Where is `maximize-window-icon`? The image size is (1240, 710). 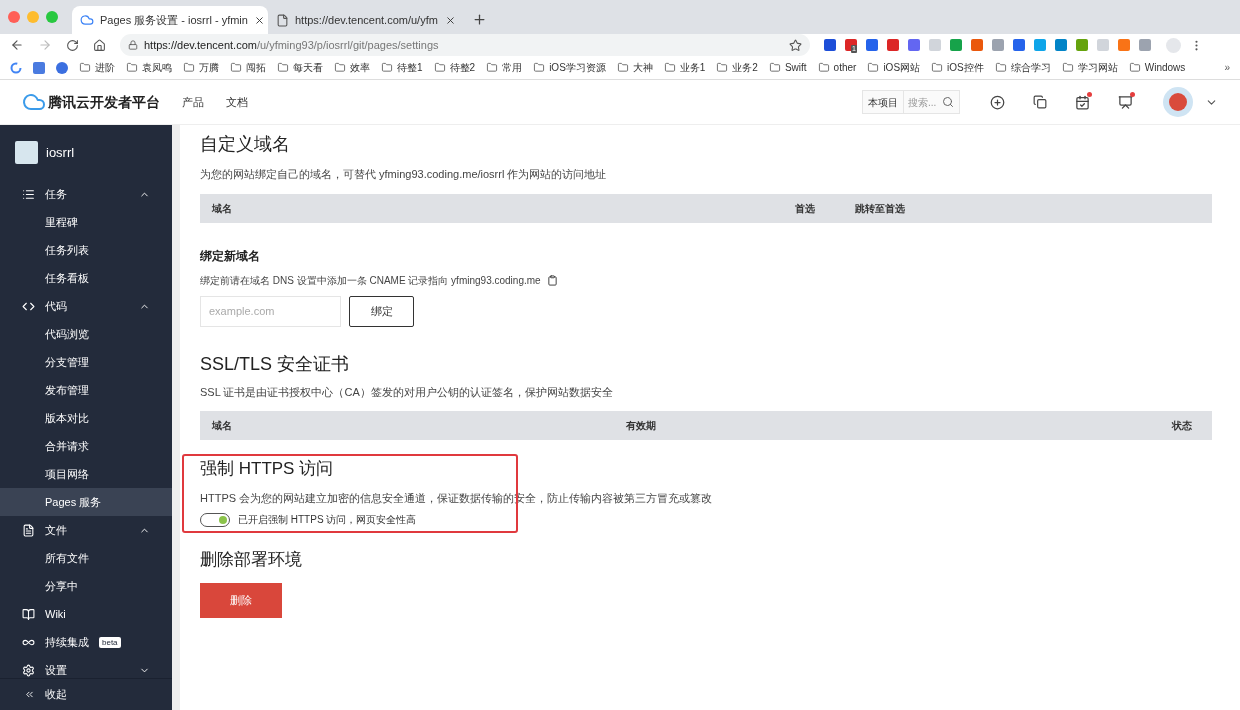 maximize-window-icon is located at coordinates (52, 17).